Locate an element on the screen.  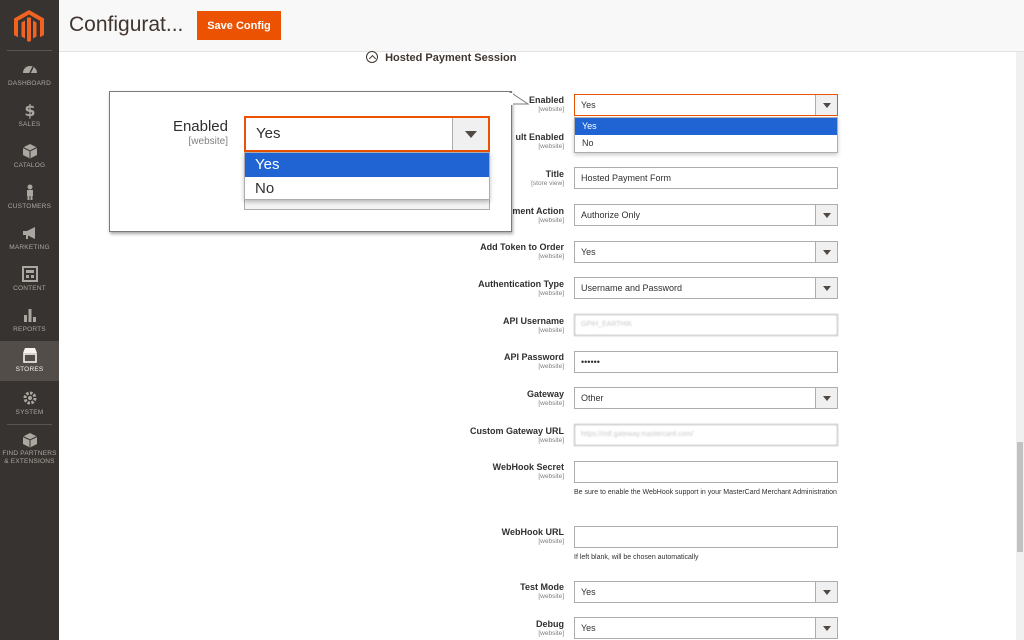
dashboard-icon is located at coordinates (29, 70).